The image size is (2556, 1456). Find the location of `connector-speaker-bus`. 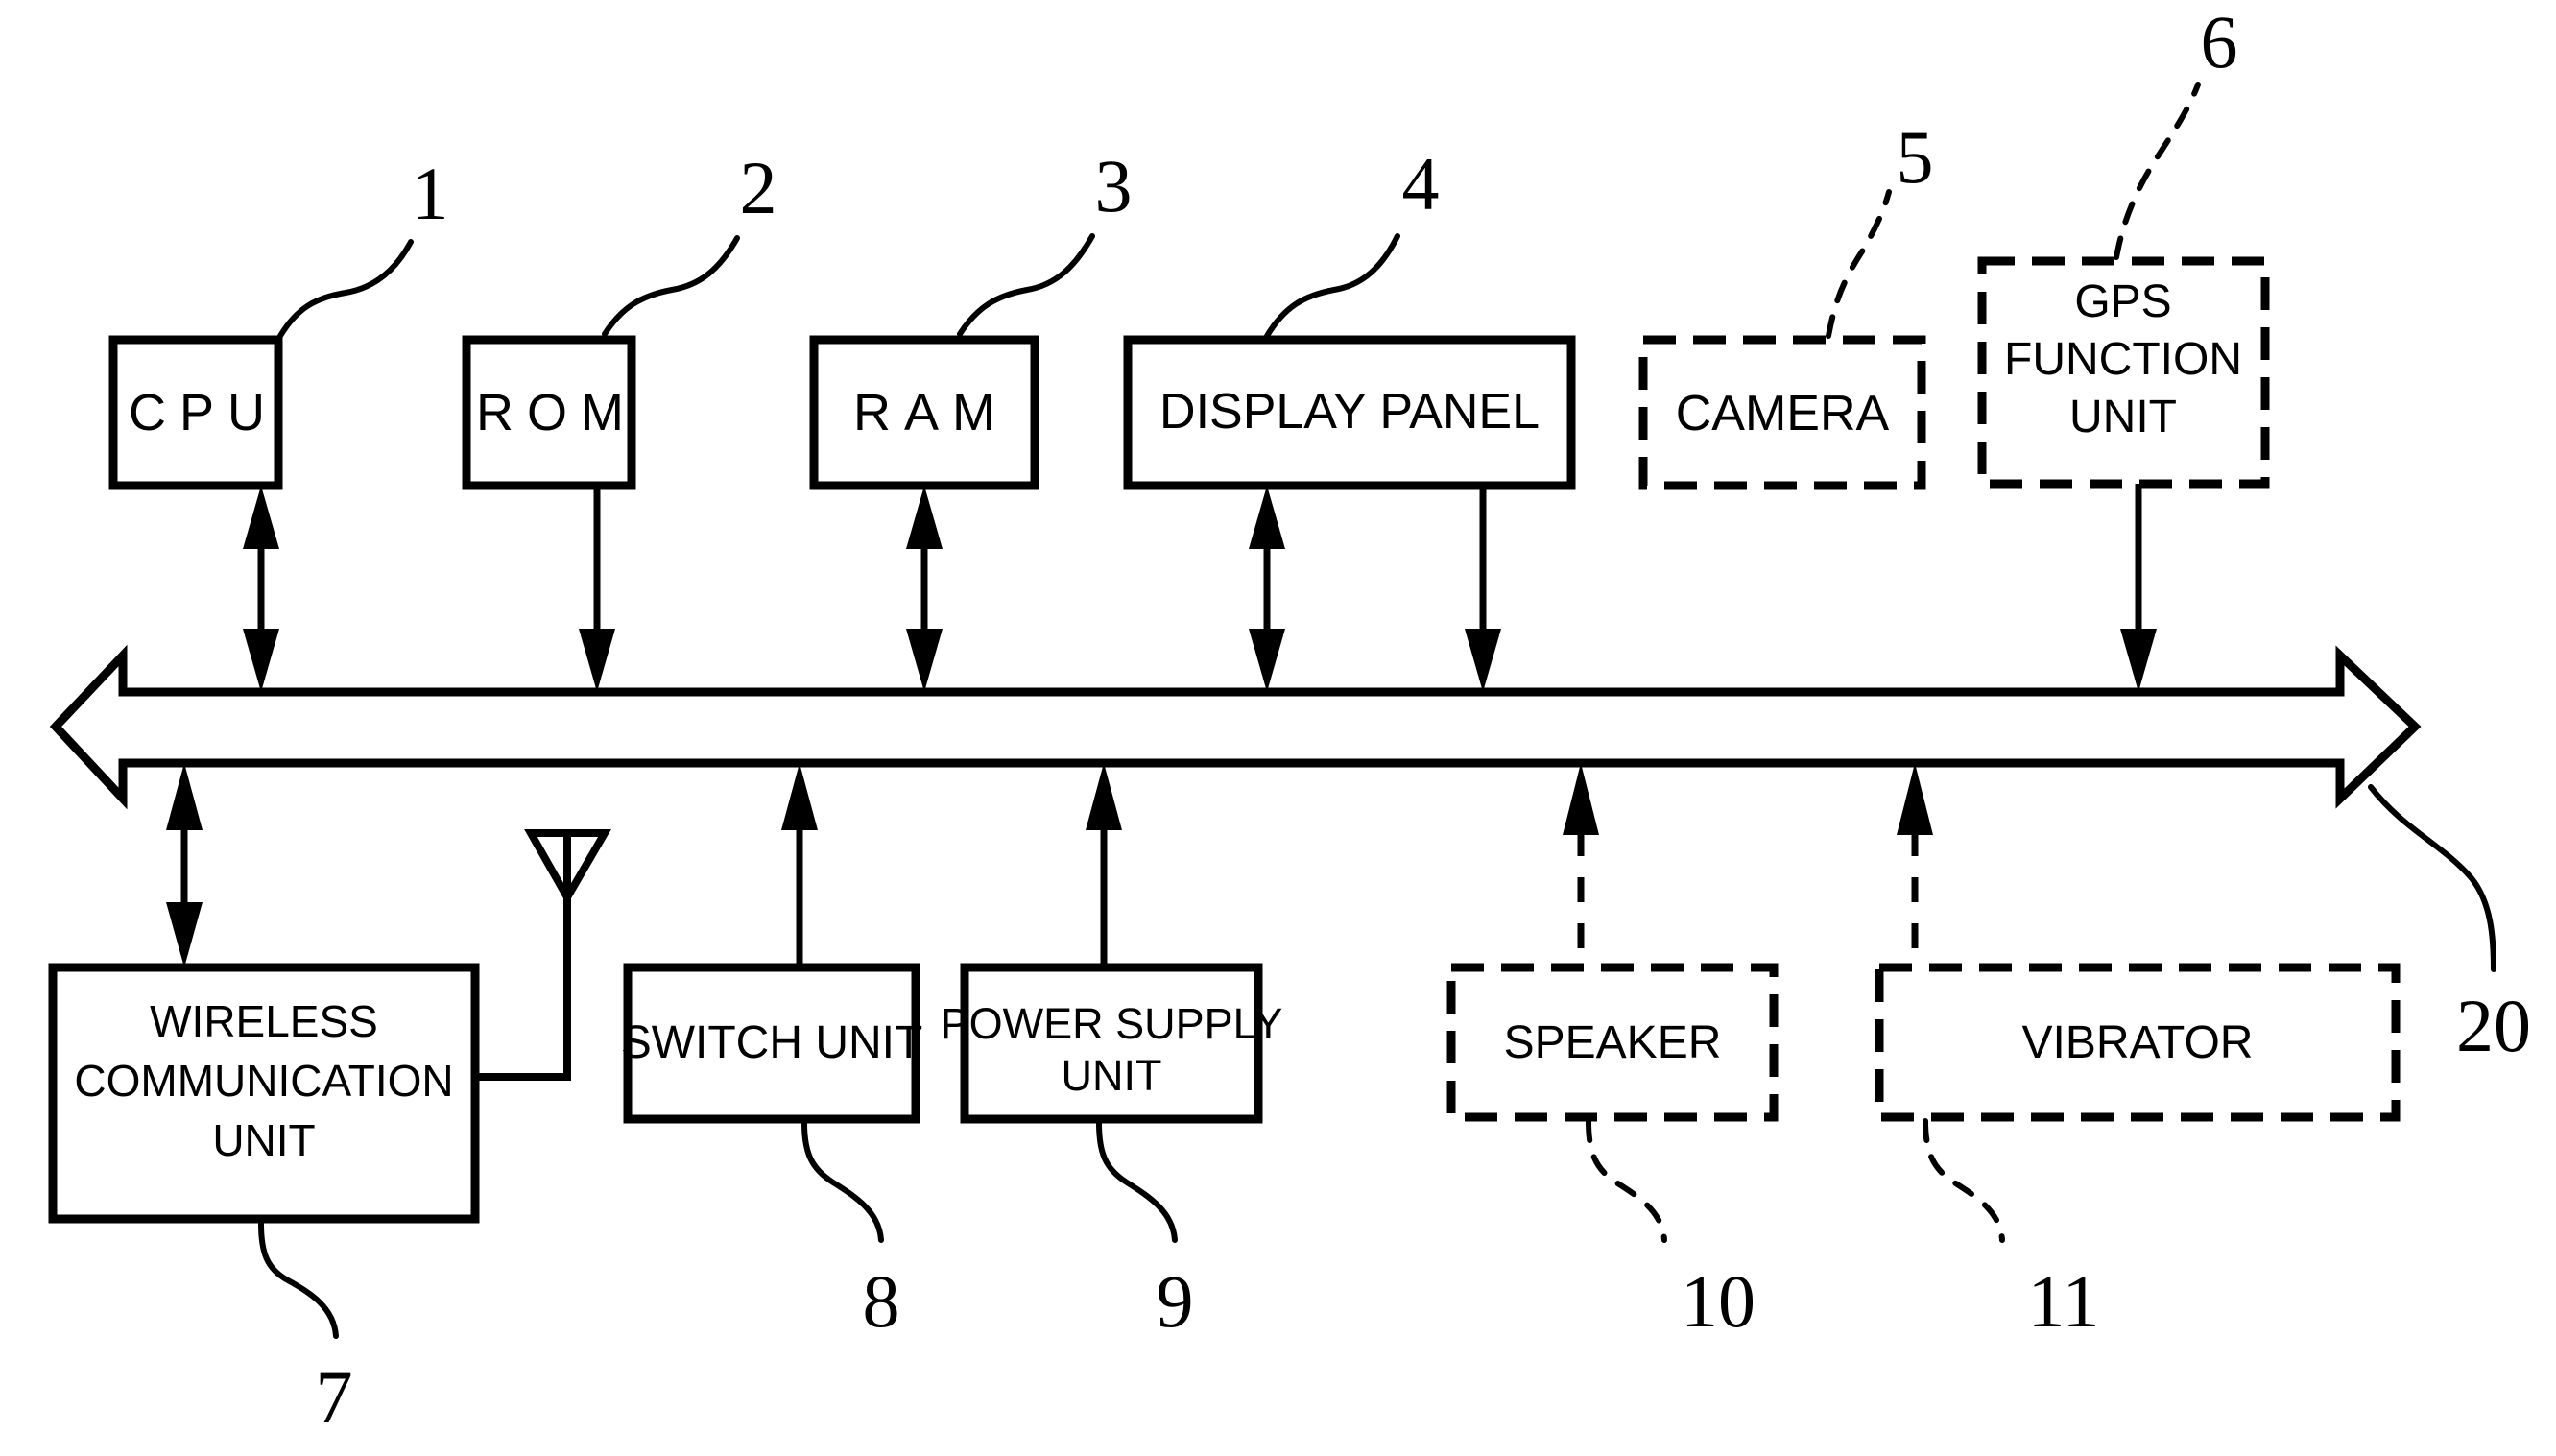

connector-speaker-bus is located at coordinates (1581, 865).